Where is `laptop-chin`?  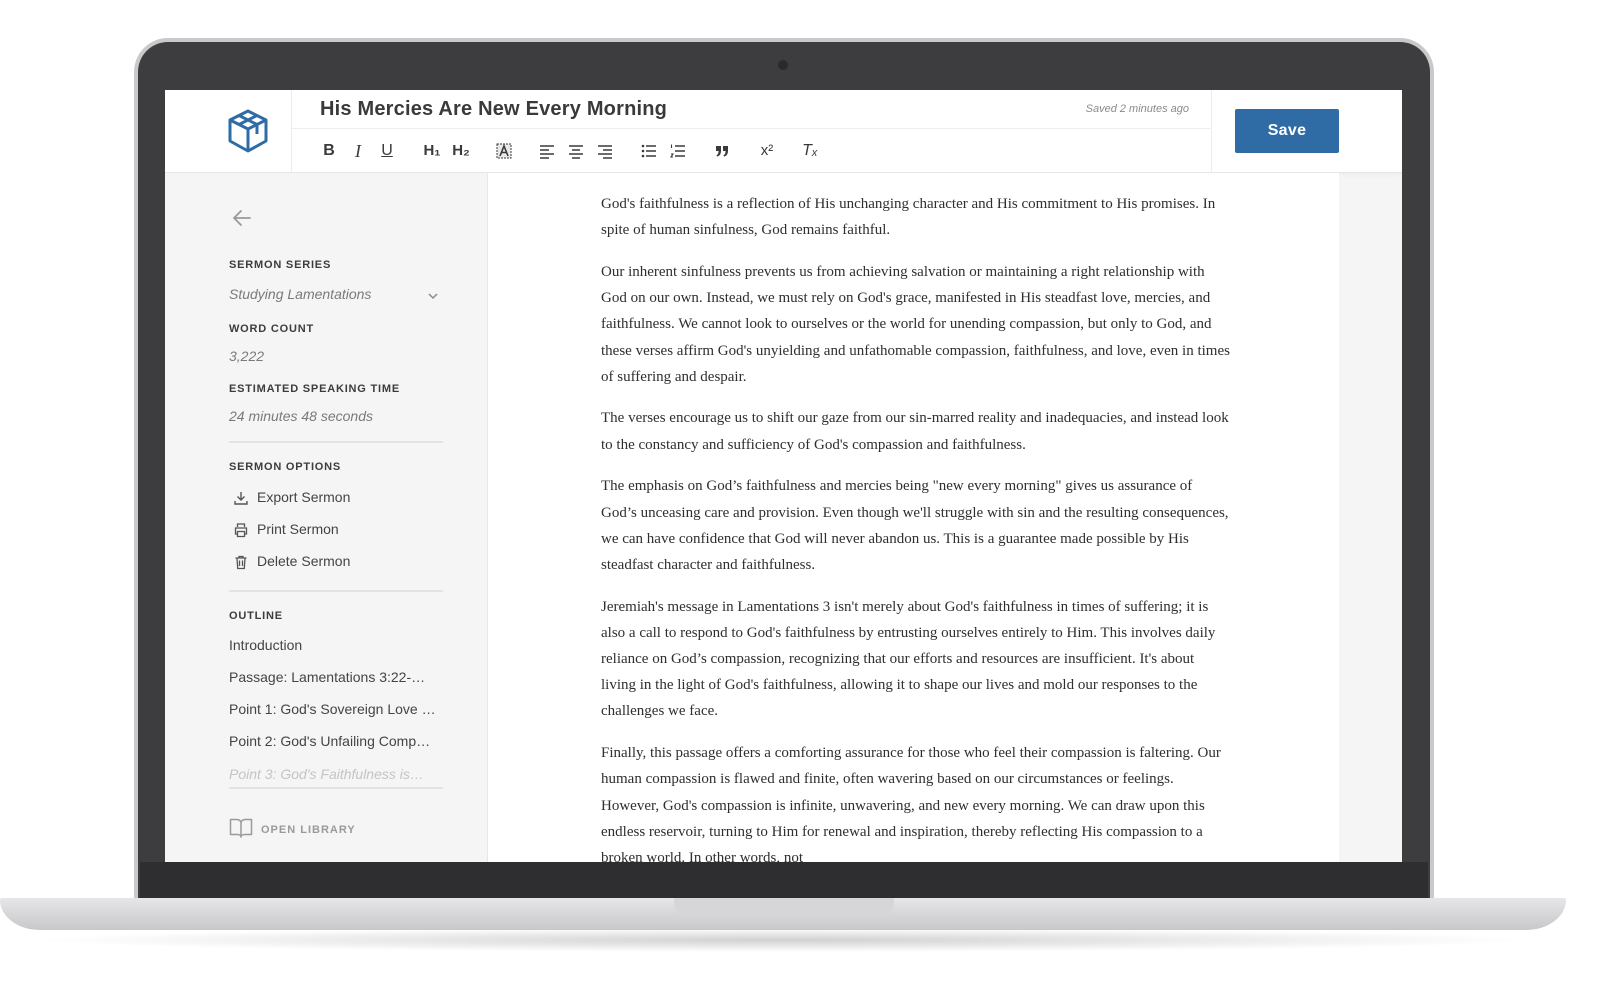
laptop-chin is located at coordinates (784, 881).